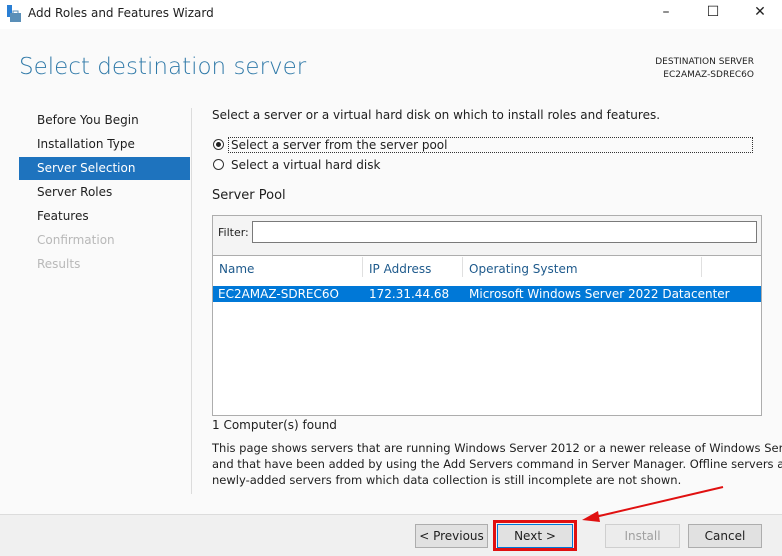  Describe the element at coordinates (708, 75) in the screenshot. I see `destination-server-name: EC2AMAZ-SDREC6O` at that location.